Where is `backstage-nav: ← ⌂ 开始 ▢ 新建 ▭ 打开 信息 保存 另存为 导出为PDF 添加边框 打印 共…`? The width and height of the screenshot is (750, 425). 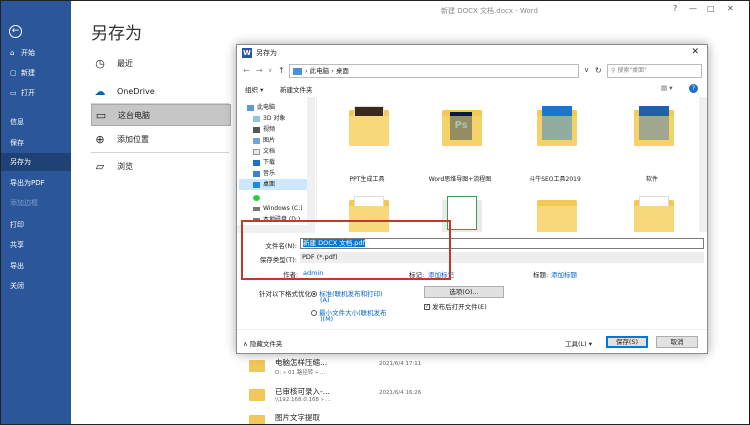 backstage-nav: ← ⌂ 开始 ▢ 新建 ▭ 打开 信息 保存 另存为 导出为PDF 添加边框 打印 共… is located at coordinates (36, 212).